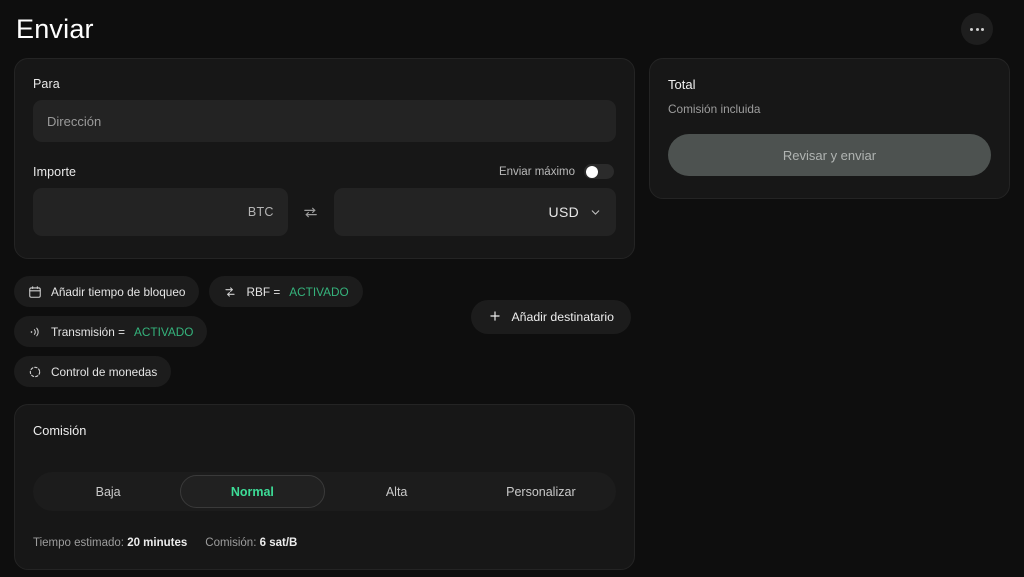 The image size is (1024, 577). What do you see at coordinates (562, 317) in the screenshot?
I see `add-recipient-label: Añadir destinatario` at bounding box center [562, 317].